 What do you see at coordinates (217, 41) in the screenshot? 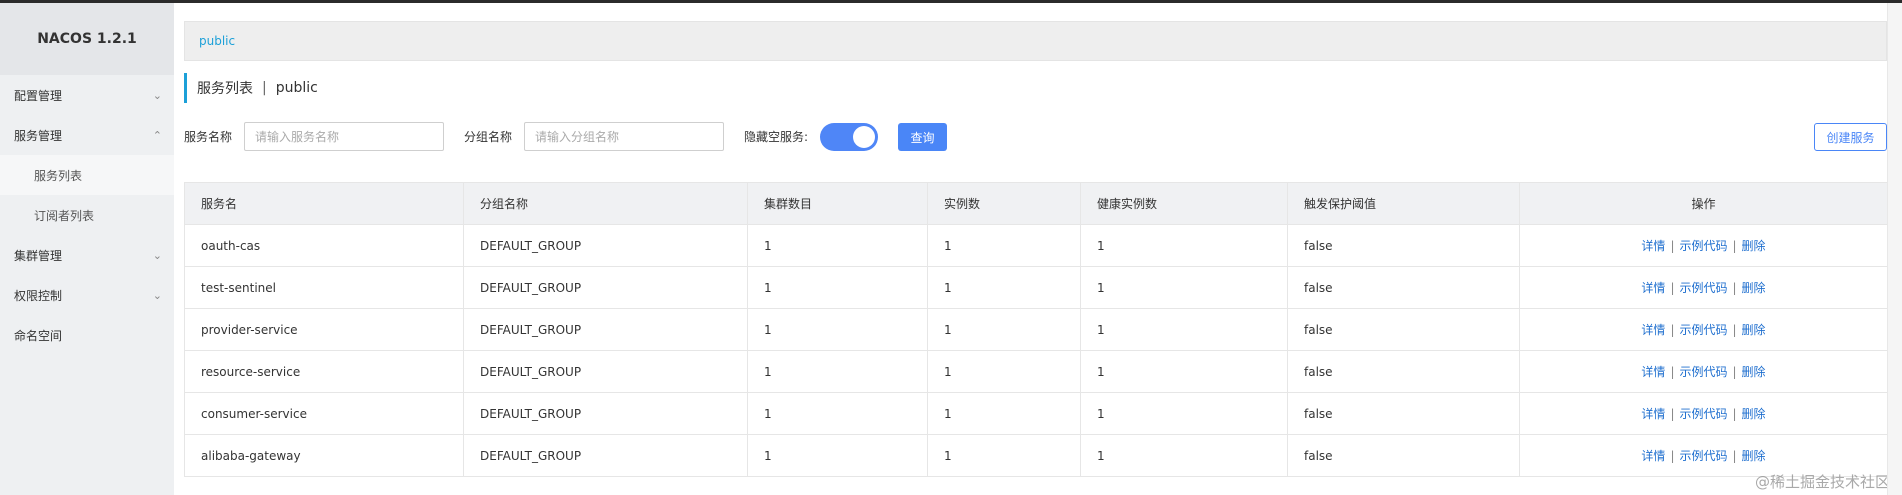
I see `namespace-link: public` at bounding box center [217, 41].